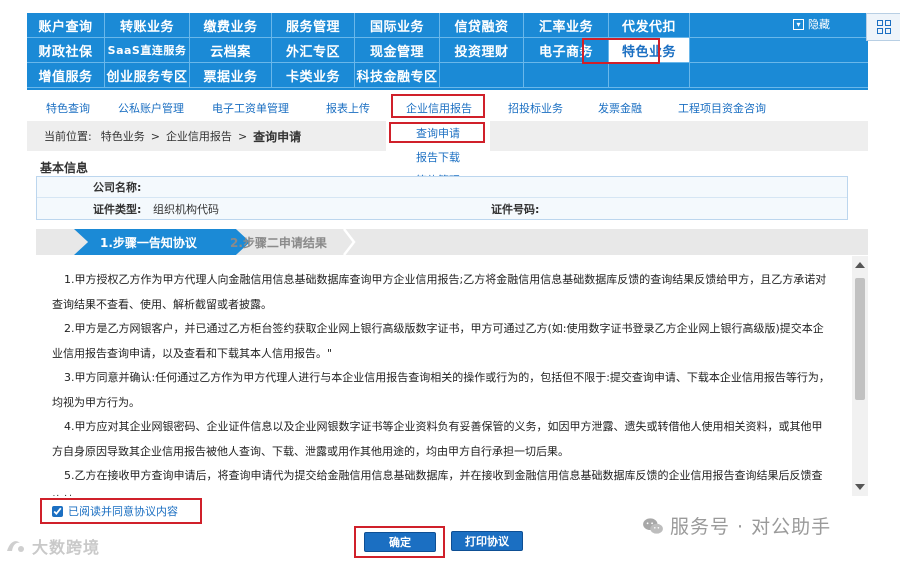 This screenshot has width=900, height=561. I want to click on watermark-right: 服务号 · 对公助手, so click(736, 525).